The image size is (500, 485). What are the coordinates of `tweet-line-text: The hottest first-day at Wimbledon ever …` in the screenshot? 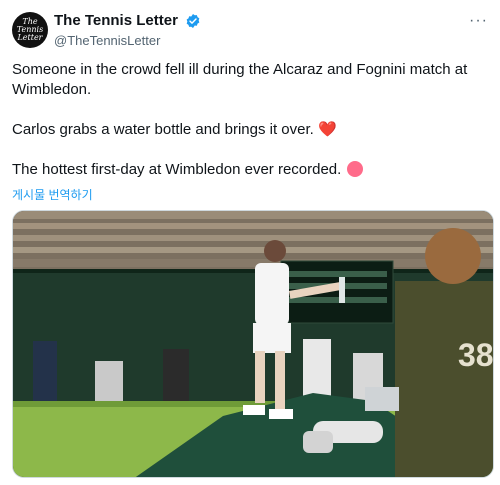 It's located at (177, 169).